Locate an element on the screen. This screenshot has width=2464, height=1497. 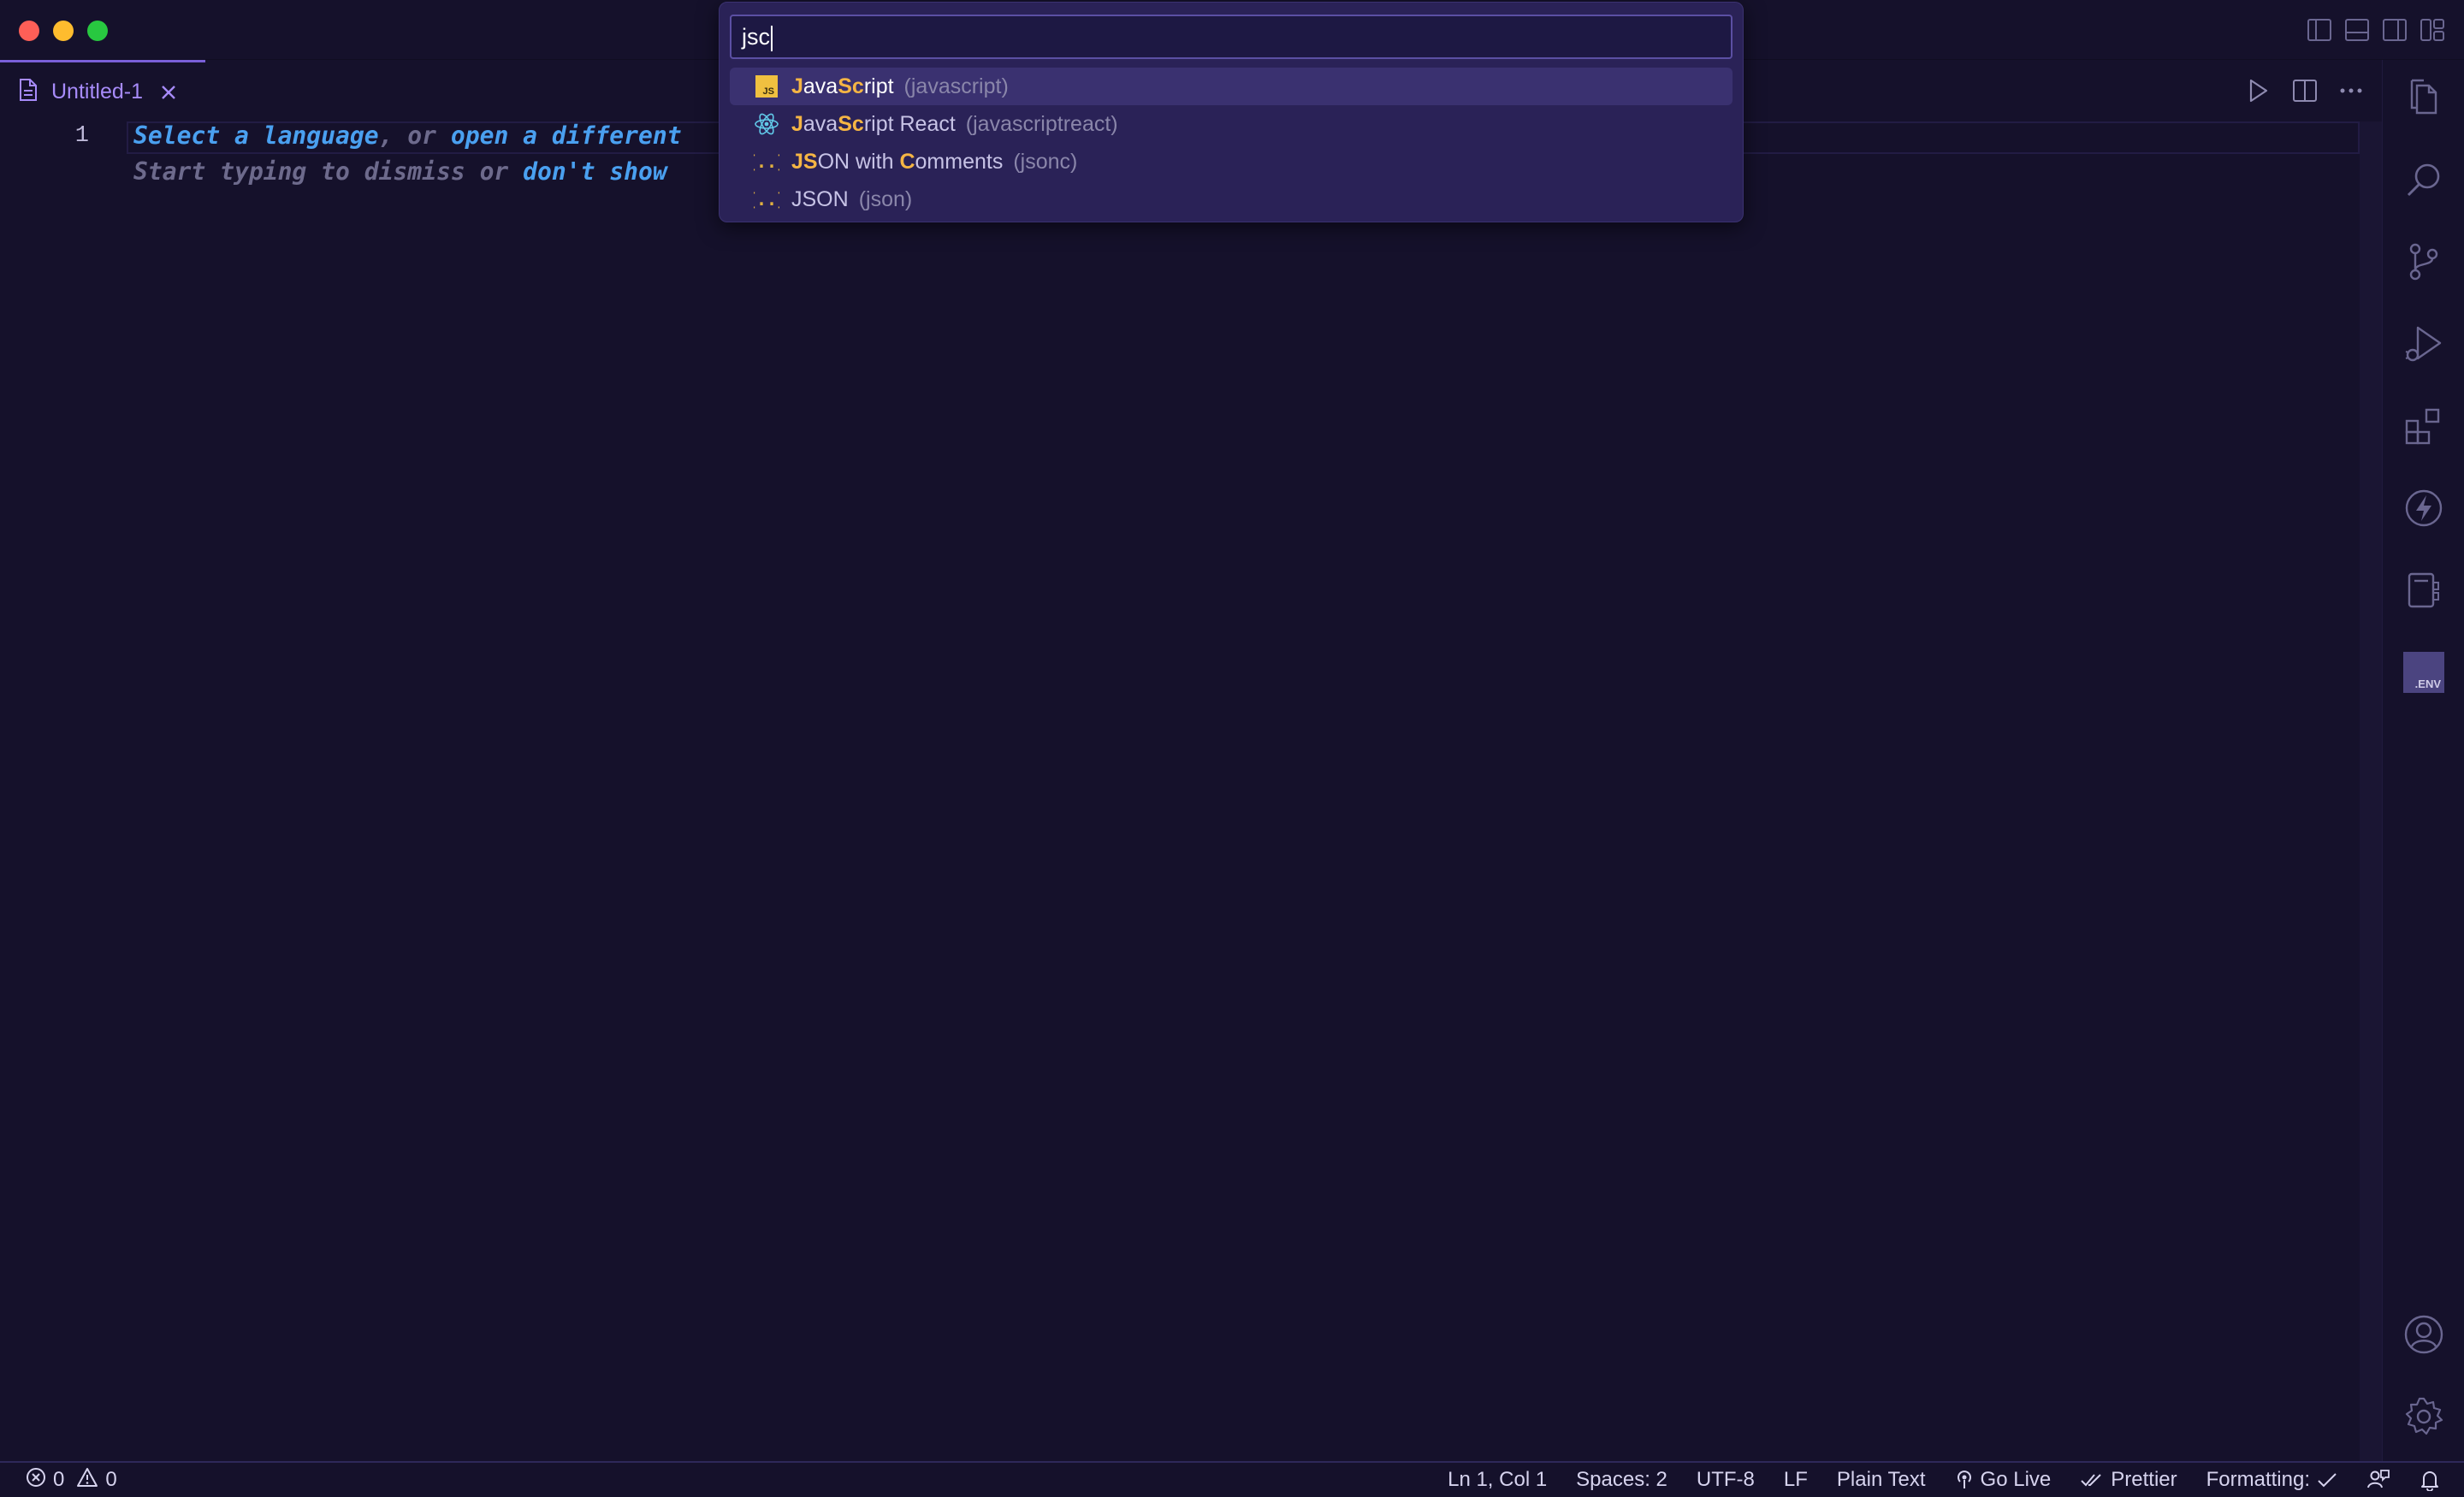
line-number: 1 is located at coordinates (81, 136).